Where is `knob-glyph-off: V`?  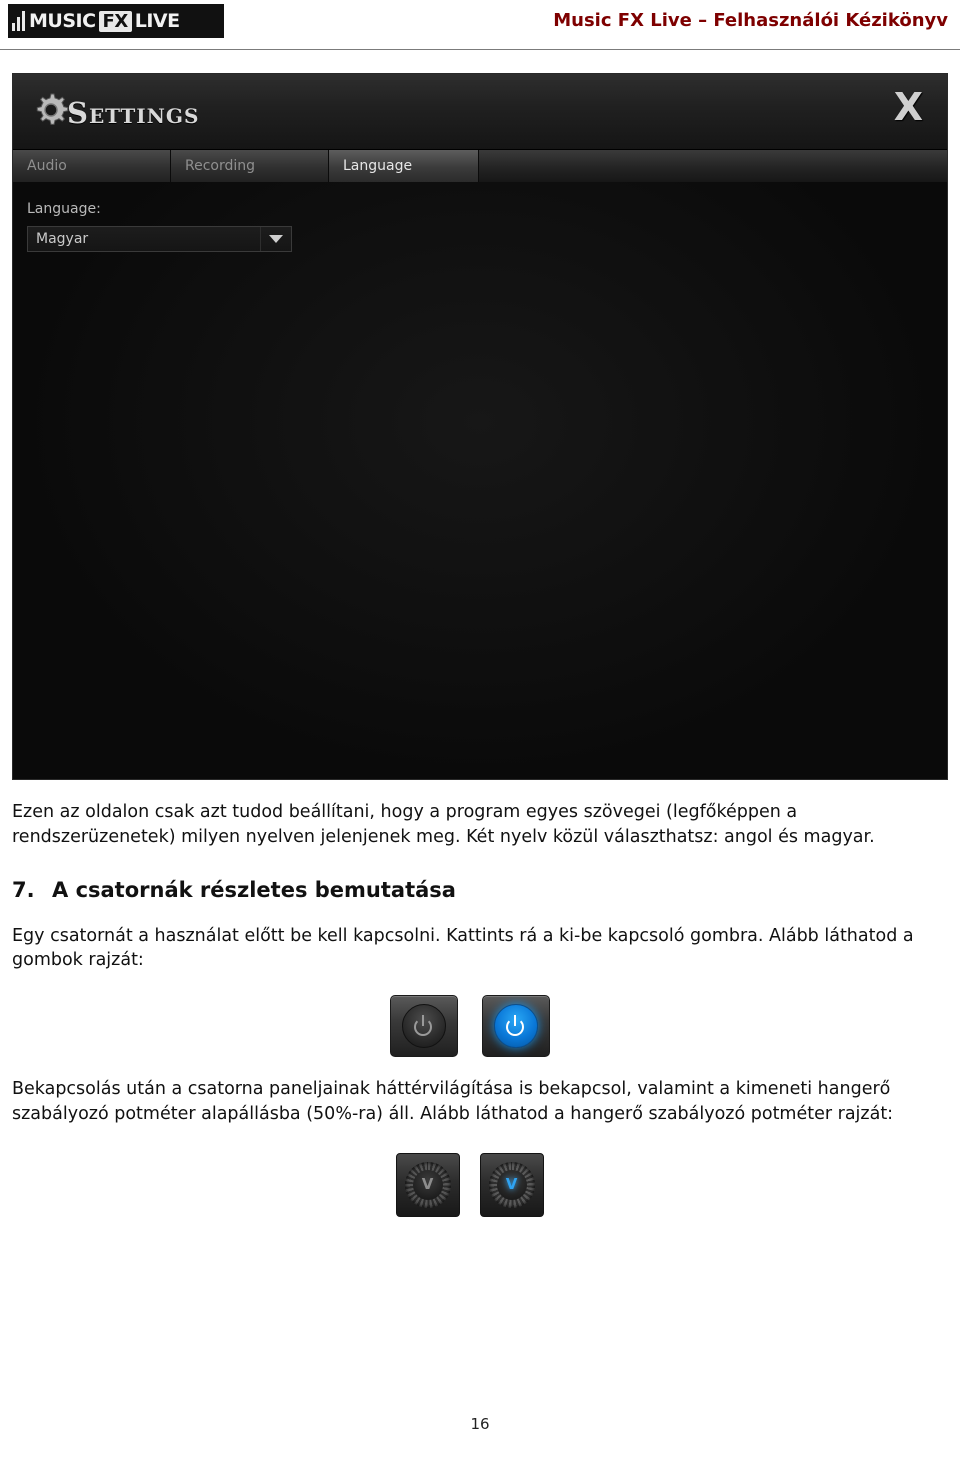
knob-glyph-off: V is located at coordinates (427, 1184).